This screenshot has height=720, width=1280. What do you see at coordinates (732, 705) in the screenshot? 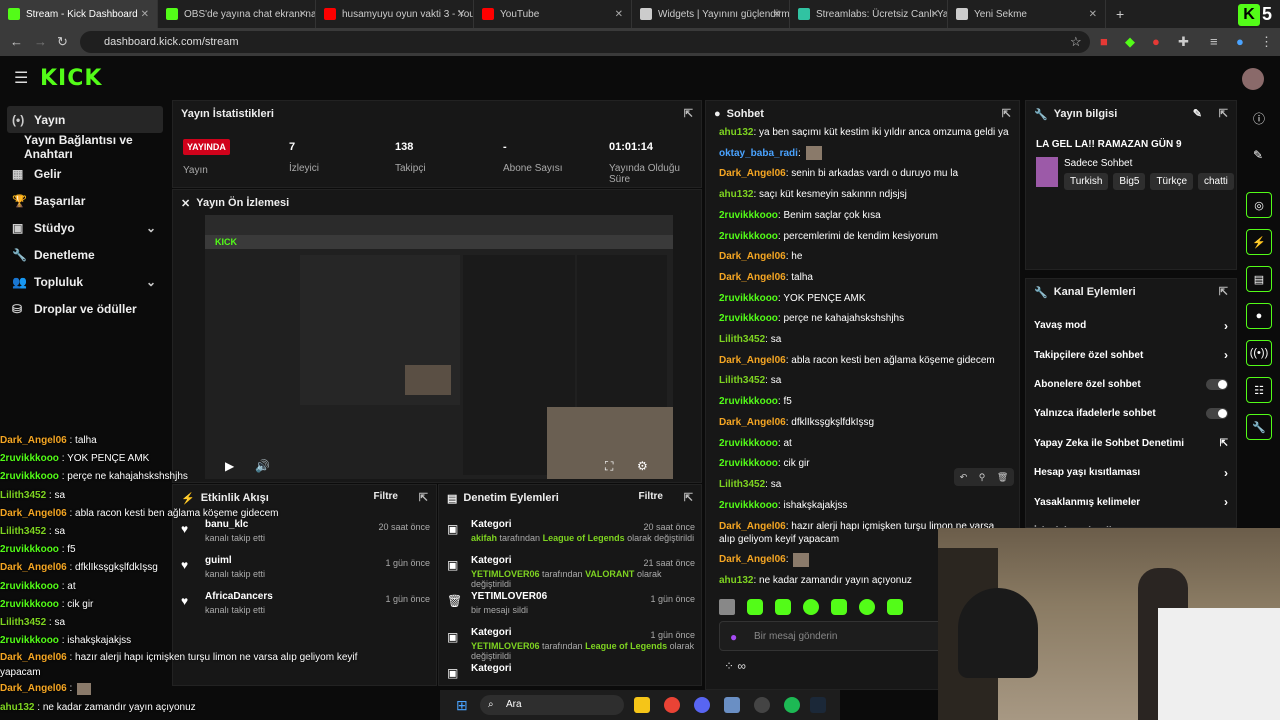
I see `app-icon` at bounding box center [732, 705].